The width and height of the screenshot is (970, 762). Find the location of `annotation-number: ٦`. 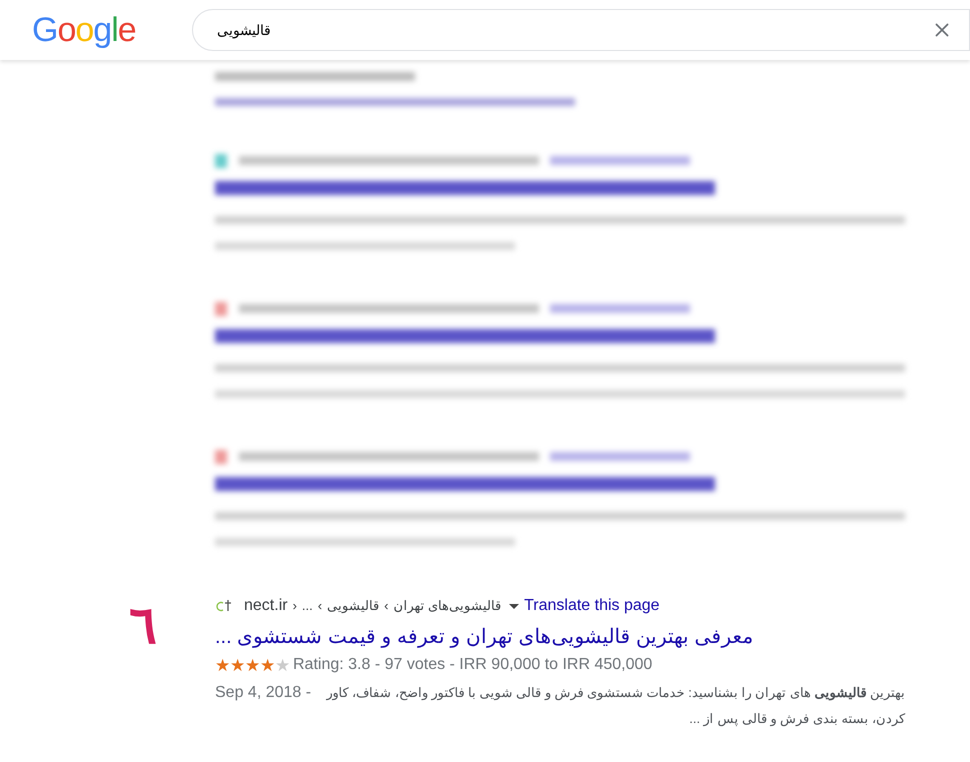

annotation-number: ٦ is located at coordinates (143, 628).